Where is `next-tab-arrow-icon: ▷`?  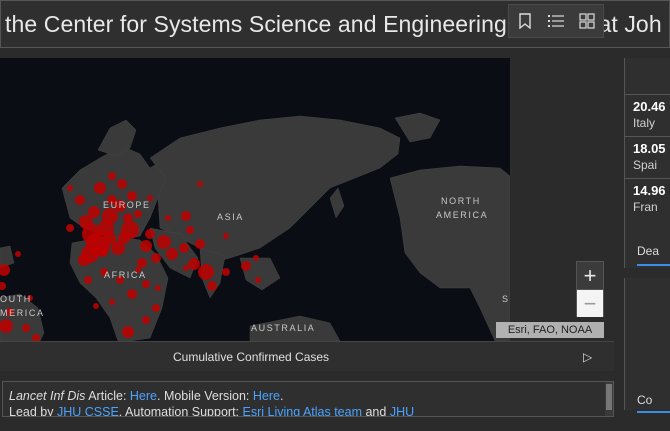 next-tab-arrow-icon: ▷ is located at coordinates (587, 357).